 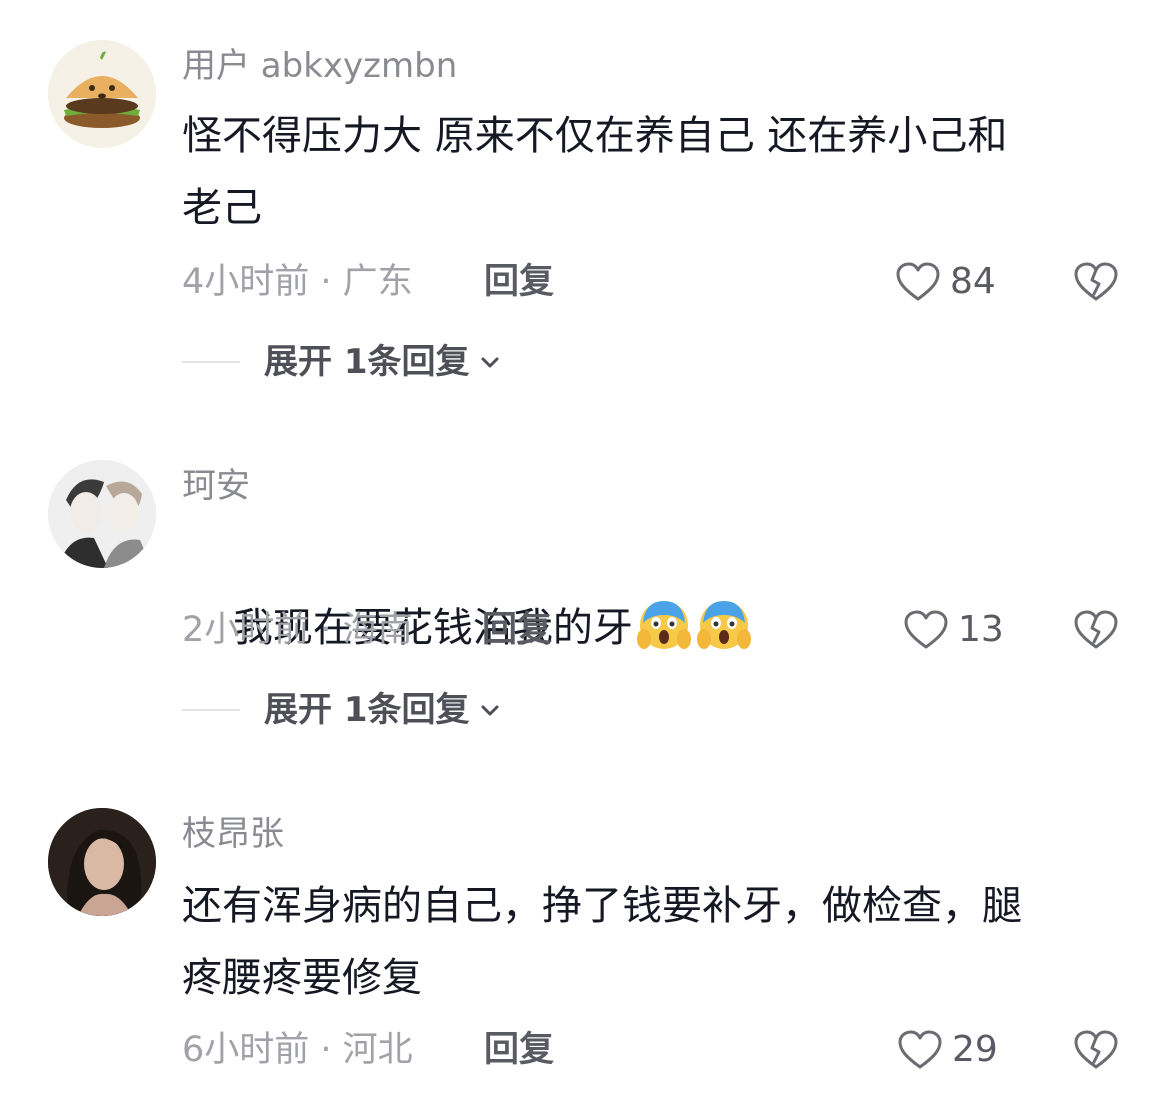 What do you see at coordinates (945, 282) in the screenshot?
I see `like-button: 84` at bounding box center [945, 282].